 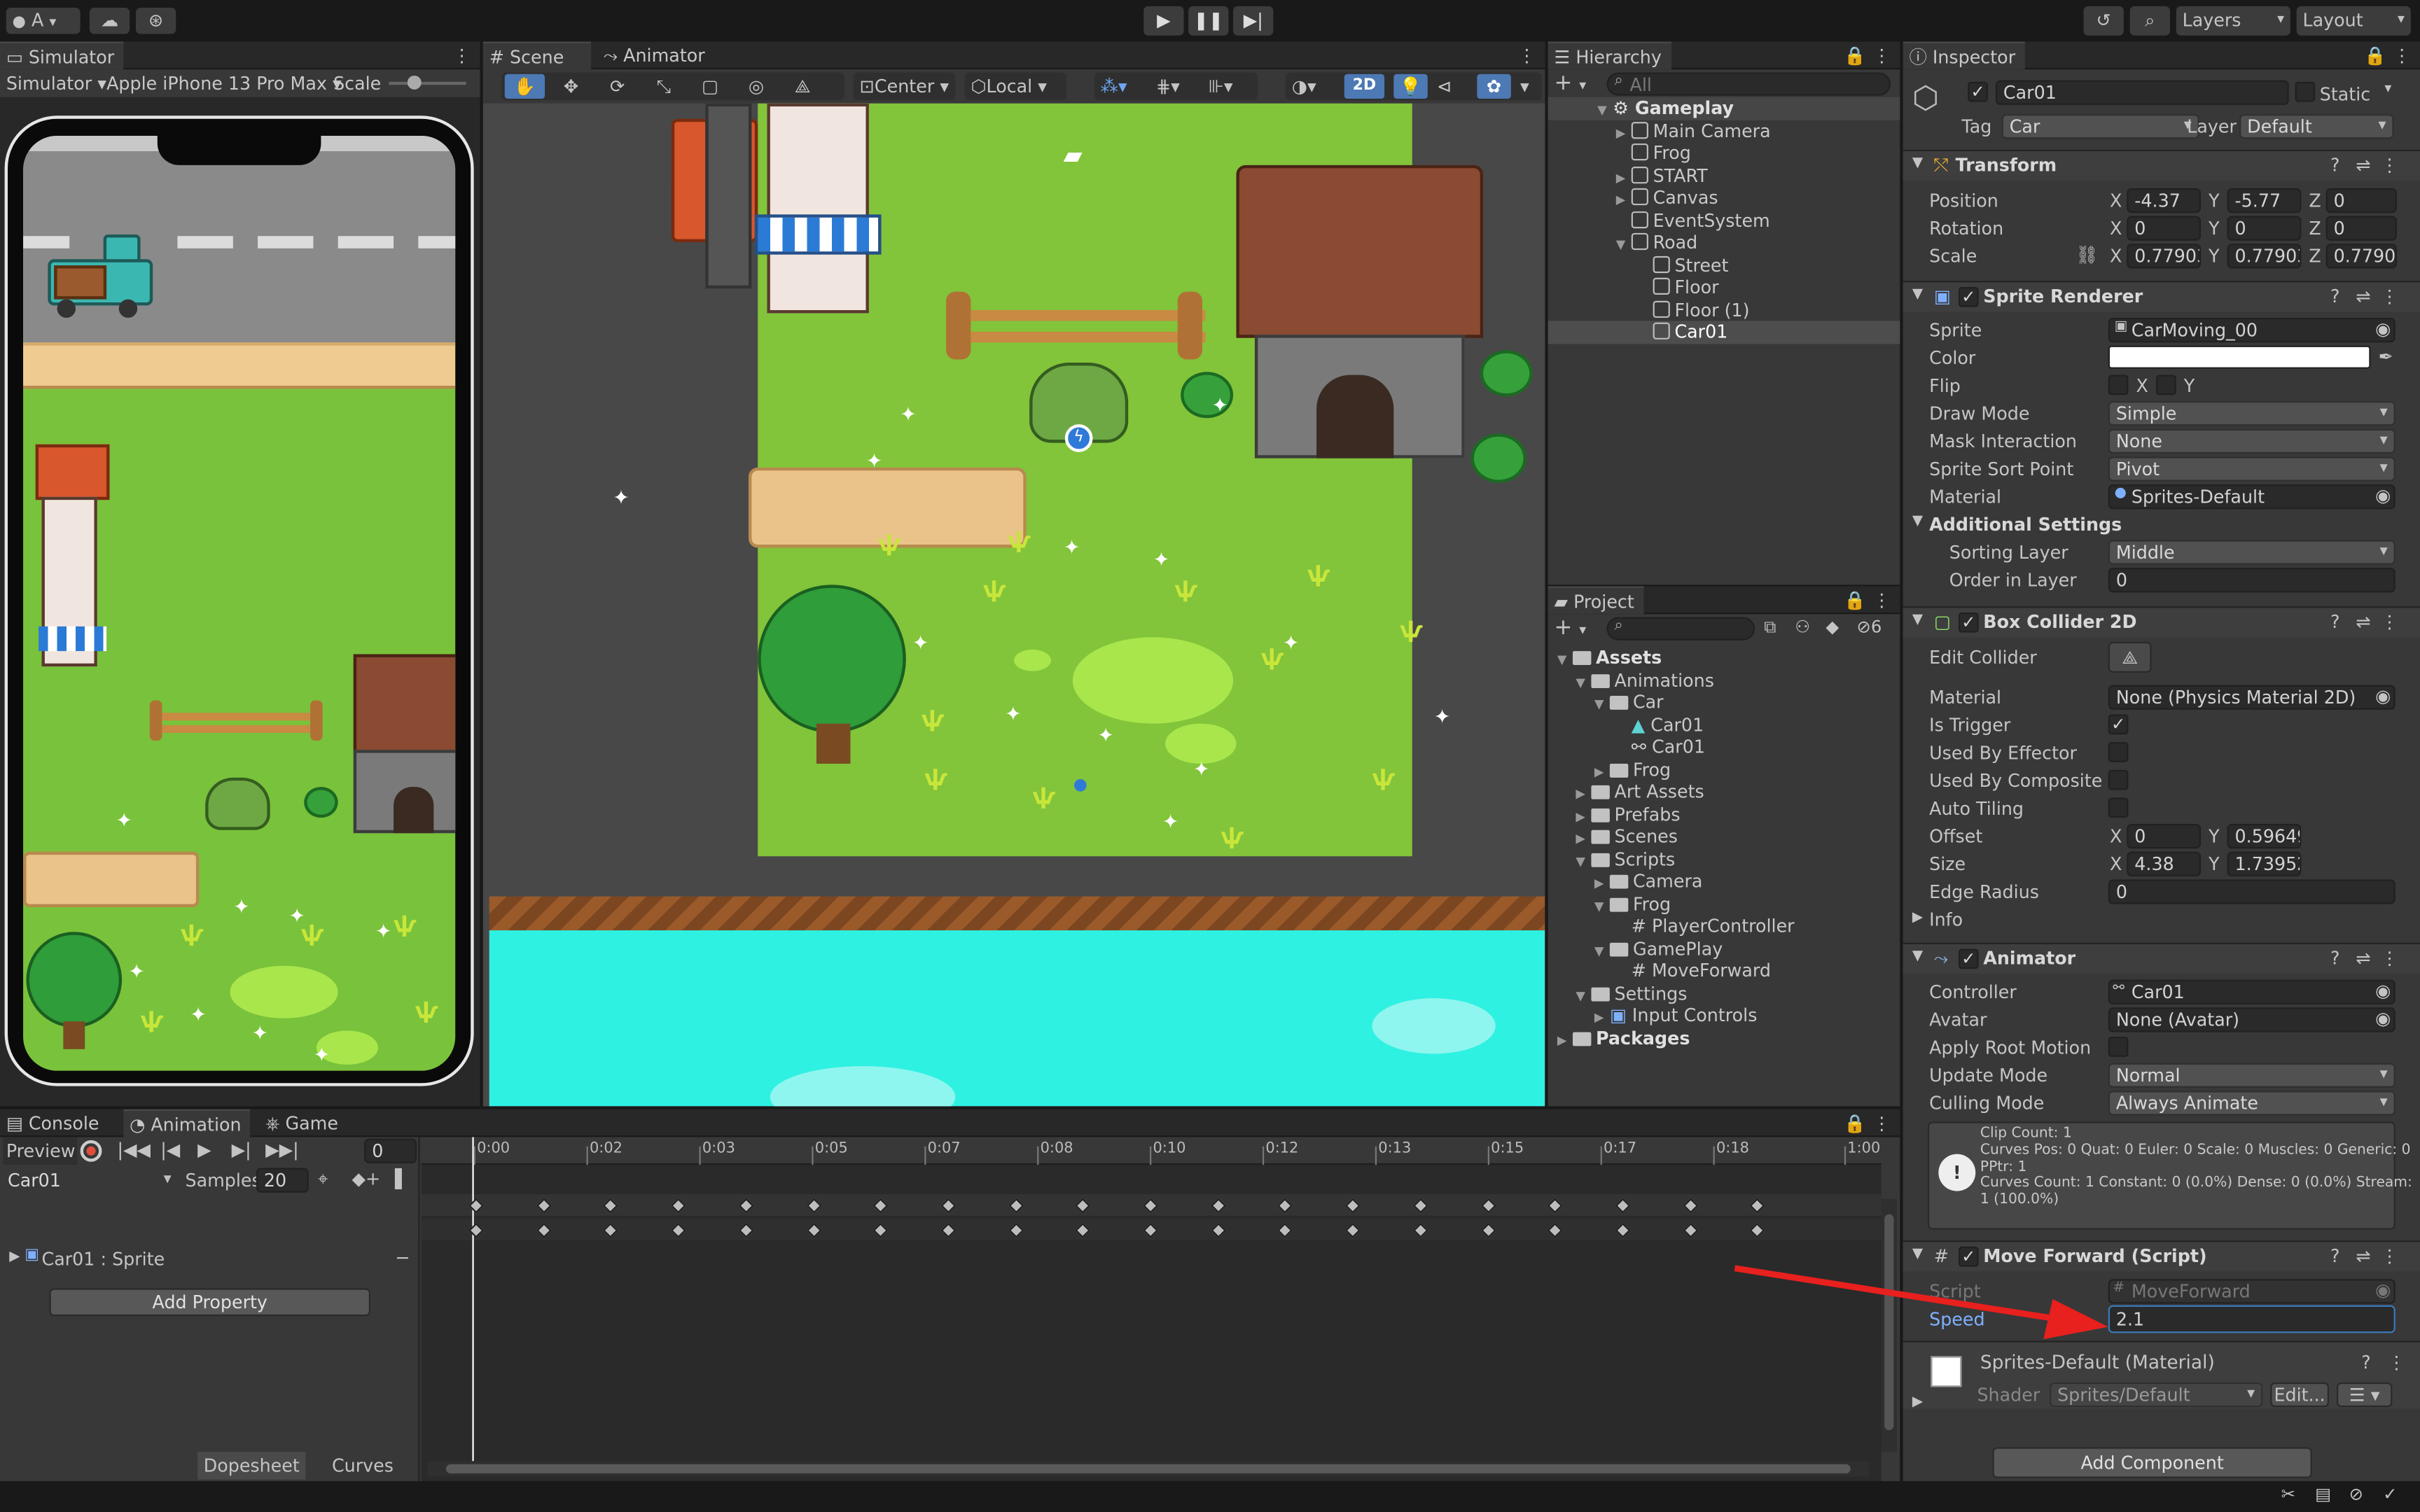 What do you see at coordinates (1921, 1302) in the screenshot?
I see `annotation-arrow` at bounding box center [1921, 1302].